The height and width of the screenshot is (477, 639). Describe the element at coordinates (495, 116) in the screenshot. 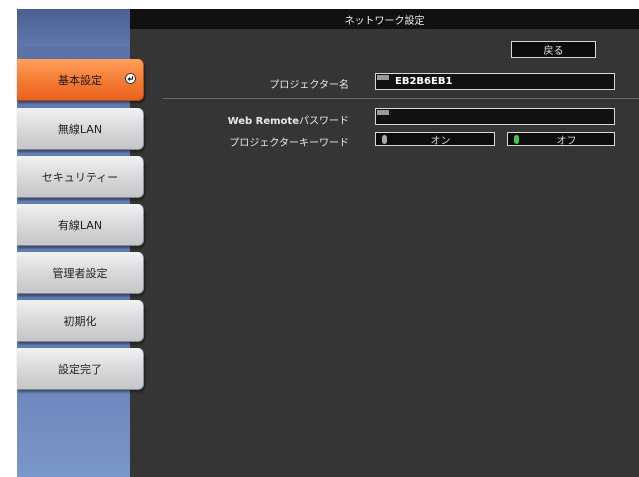

I see `web-remote-password-field` at that location.